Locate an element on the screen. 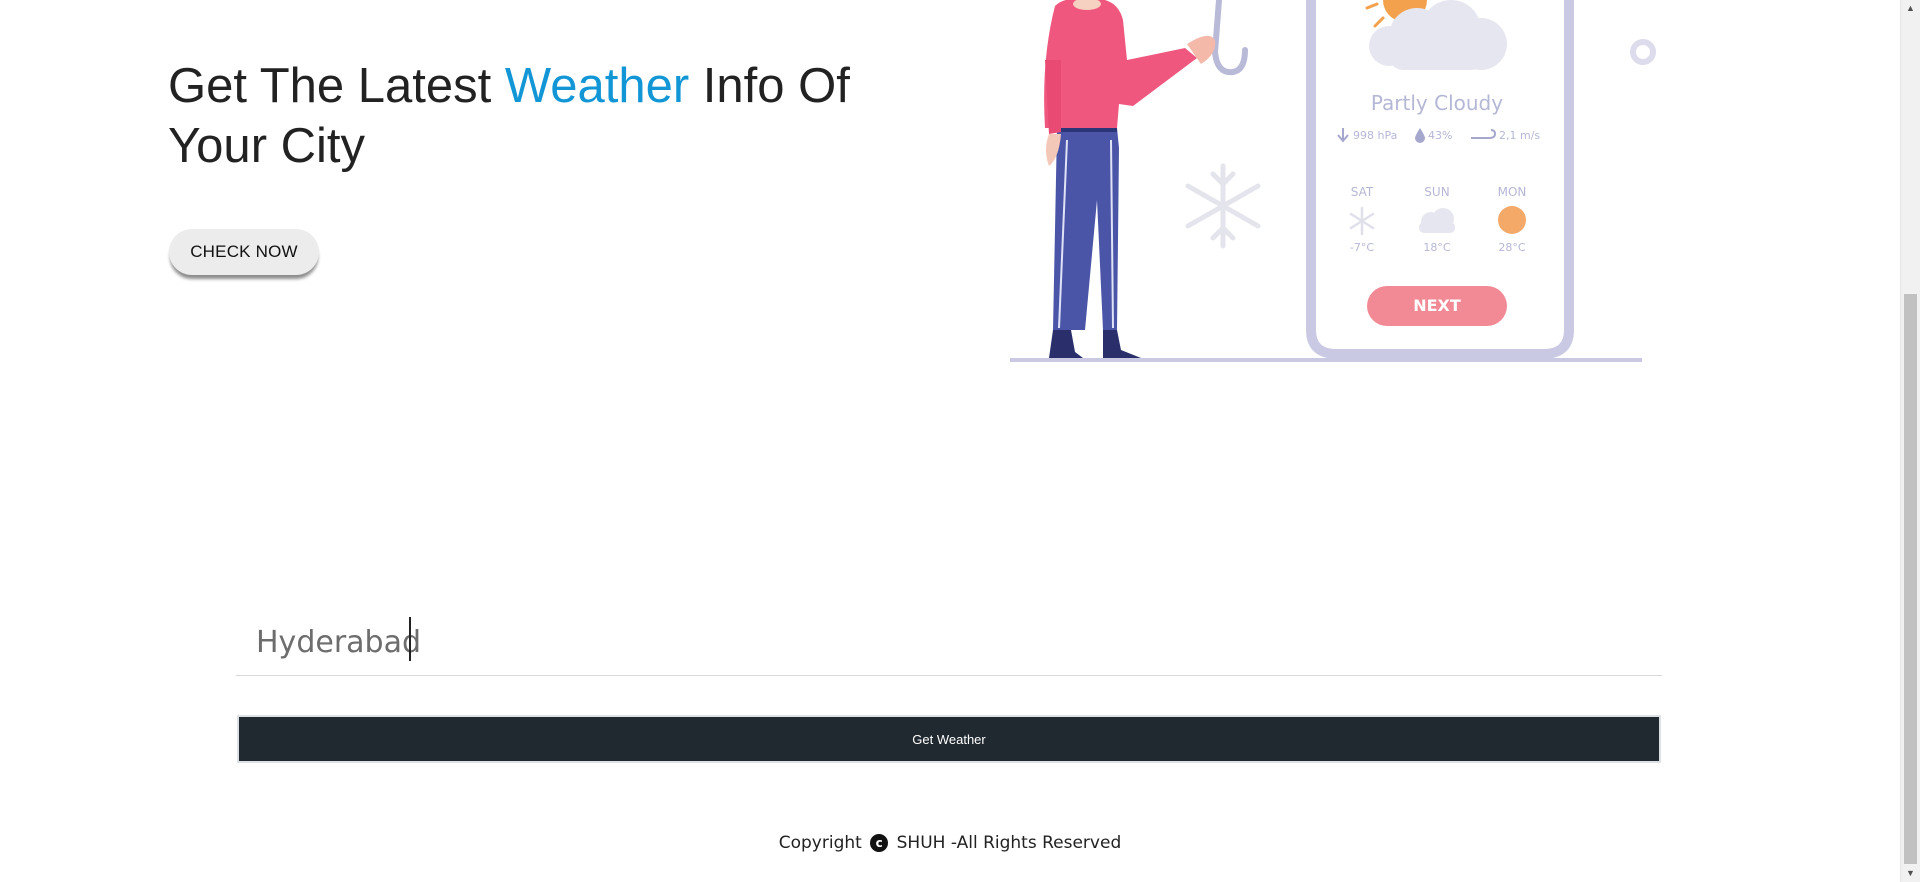 This screenshot has height=882, width=1920. ring-decoration is located at coordinates (1643, 52).